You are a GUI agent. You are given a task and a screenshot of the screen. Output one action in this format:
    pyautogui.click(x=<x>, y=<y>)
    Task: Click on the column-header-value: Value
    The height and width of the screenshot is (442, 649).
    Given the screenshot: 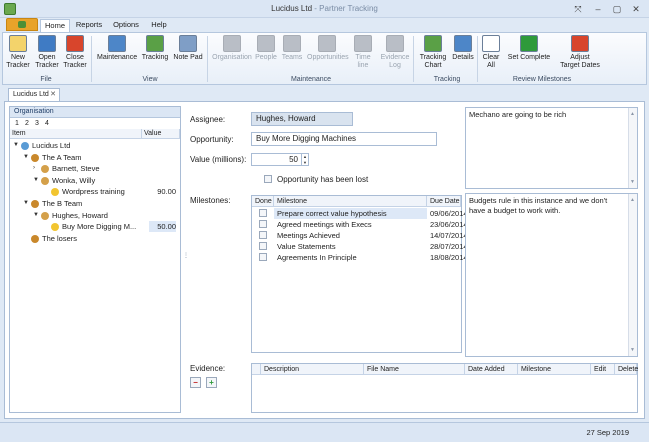 What is the action you would take?
    pyautogui.click(x=161, y=134)
    